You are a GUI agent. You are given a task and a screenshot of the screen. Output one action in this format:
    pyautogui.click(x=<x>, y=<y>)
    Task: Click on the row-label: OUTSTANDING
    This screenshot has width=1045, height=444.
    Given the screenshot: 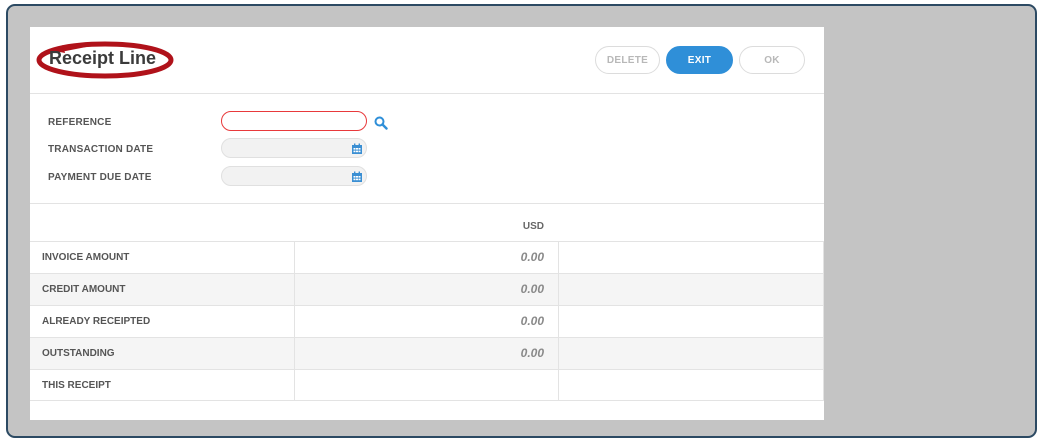 What is the action you would take?
    pyautogui.click(x=78, y=353)
    